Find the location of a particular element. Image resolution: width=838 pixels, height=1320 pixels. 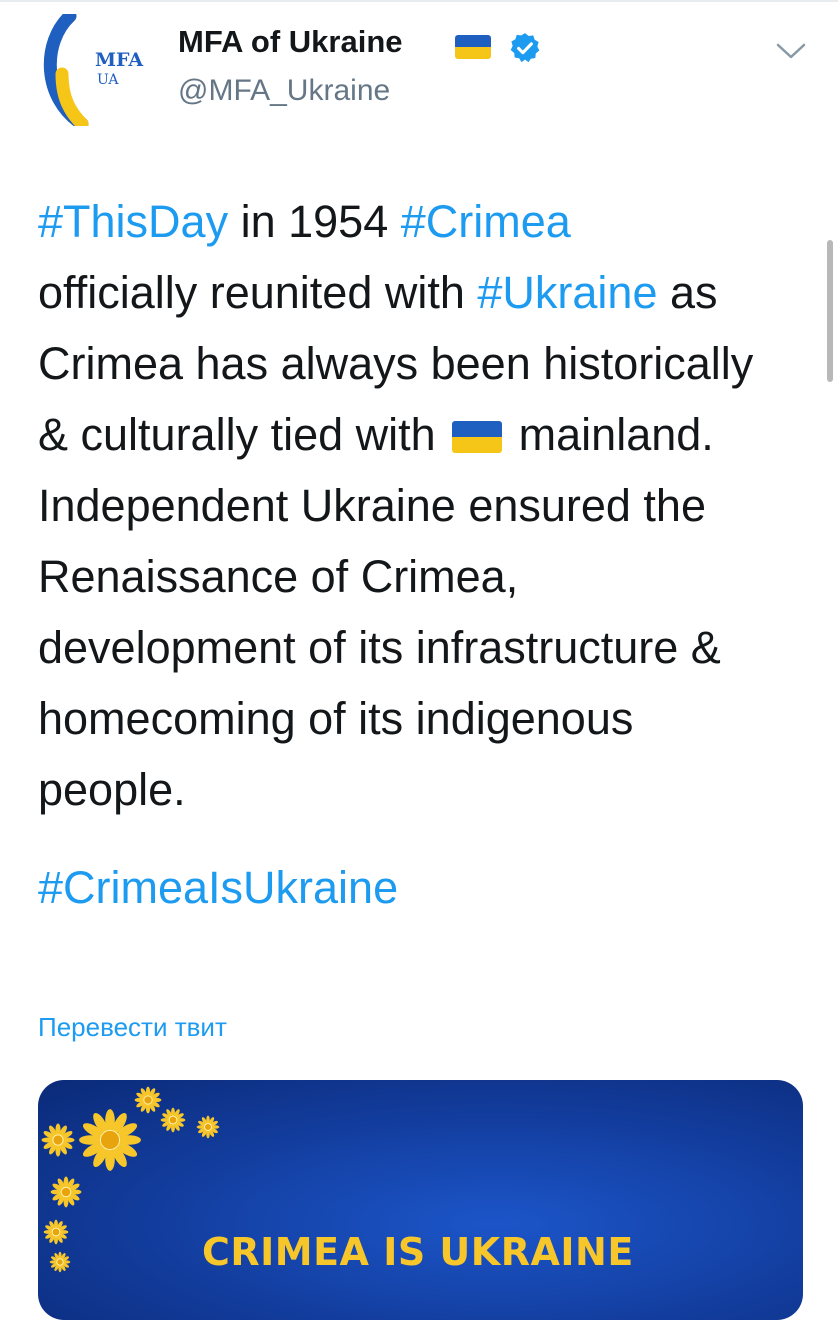

tweet-line: & culturally tied with mainland. is located at coordinates (433, 434).